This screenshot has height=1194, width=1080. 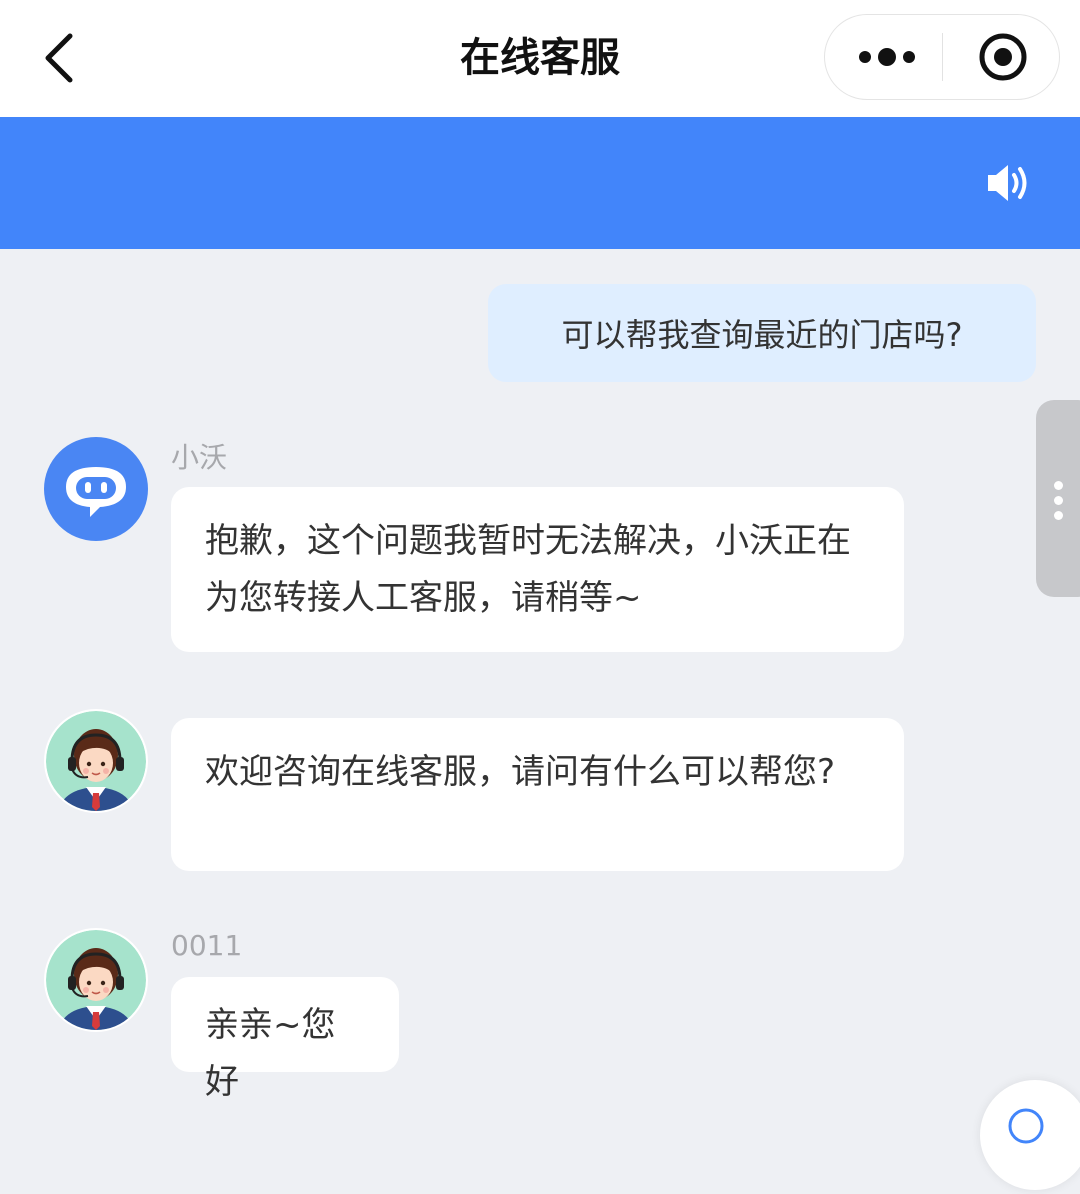 I want to click on robot-avatar-icon, so click(x=96, y=489).